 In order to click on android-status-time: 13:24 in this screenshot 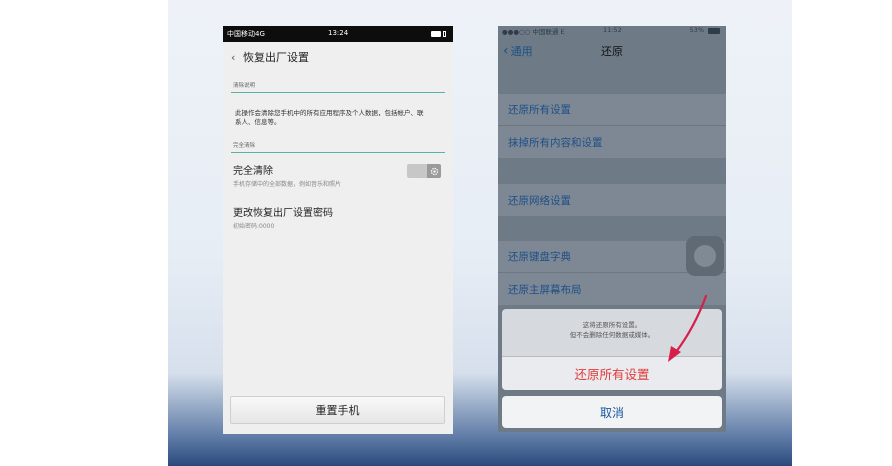, I will do `click(338, 33)`.